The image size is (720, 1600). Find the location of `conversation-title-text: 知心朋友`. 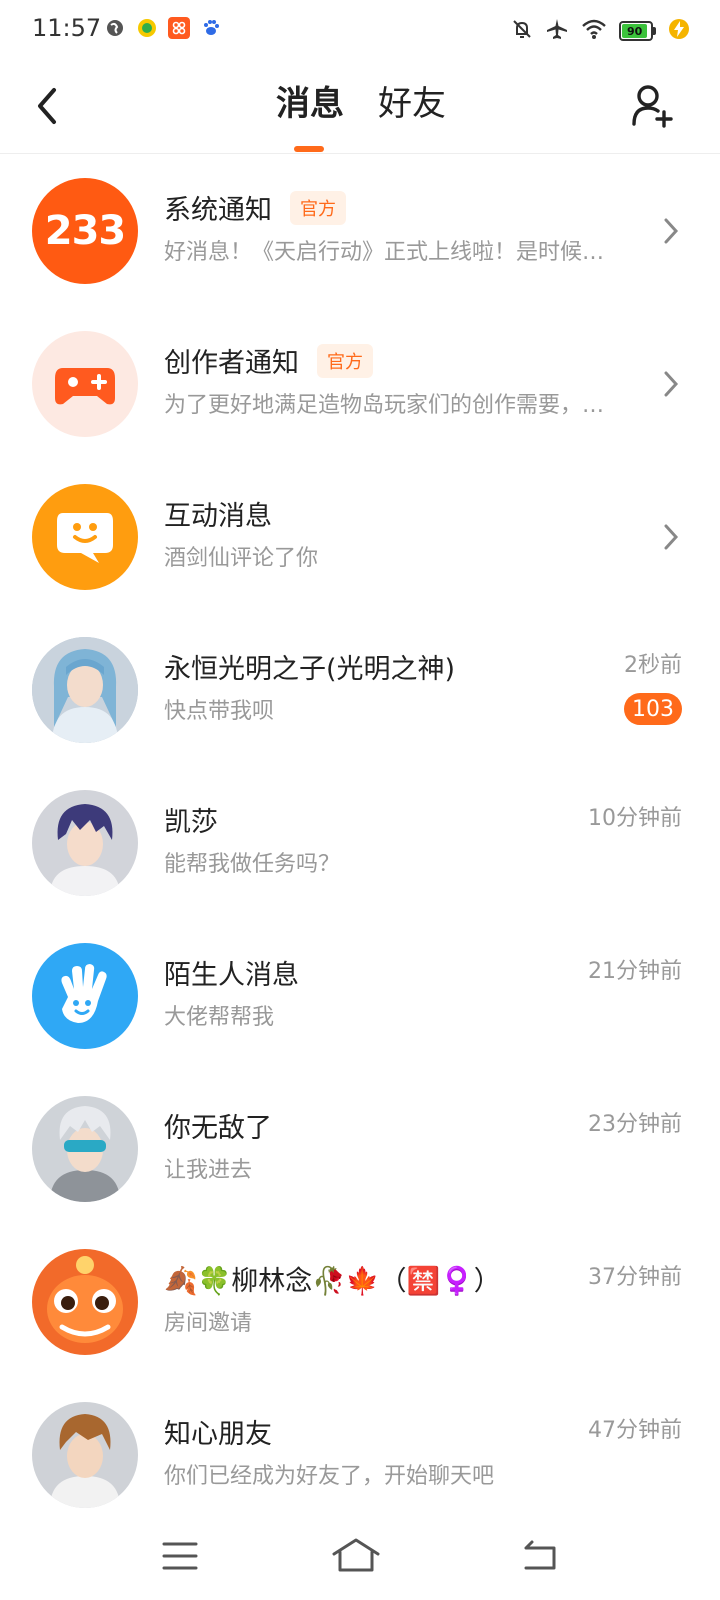

conversation-title-text: 知心朋友 is located at coordinates (218, 1434).